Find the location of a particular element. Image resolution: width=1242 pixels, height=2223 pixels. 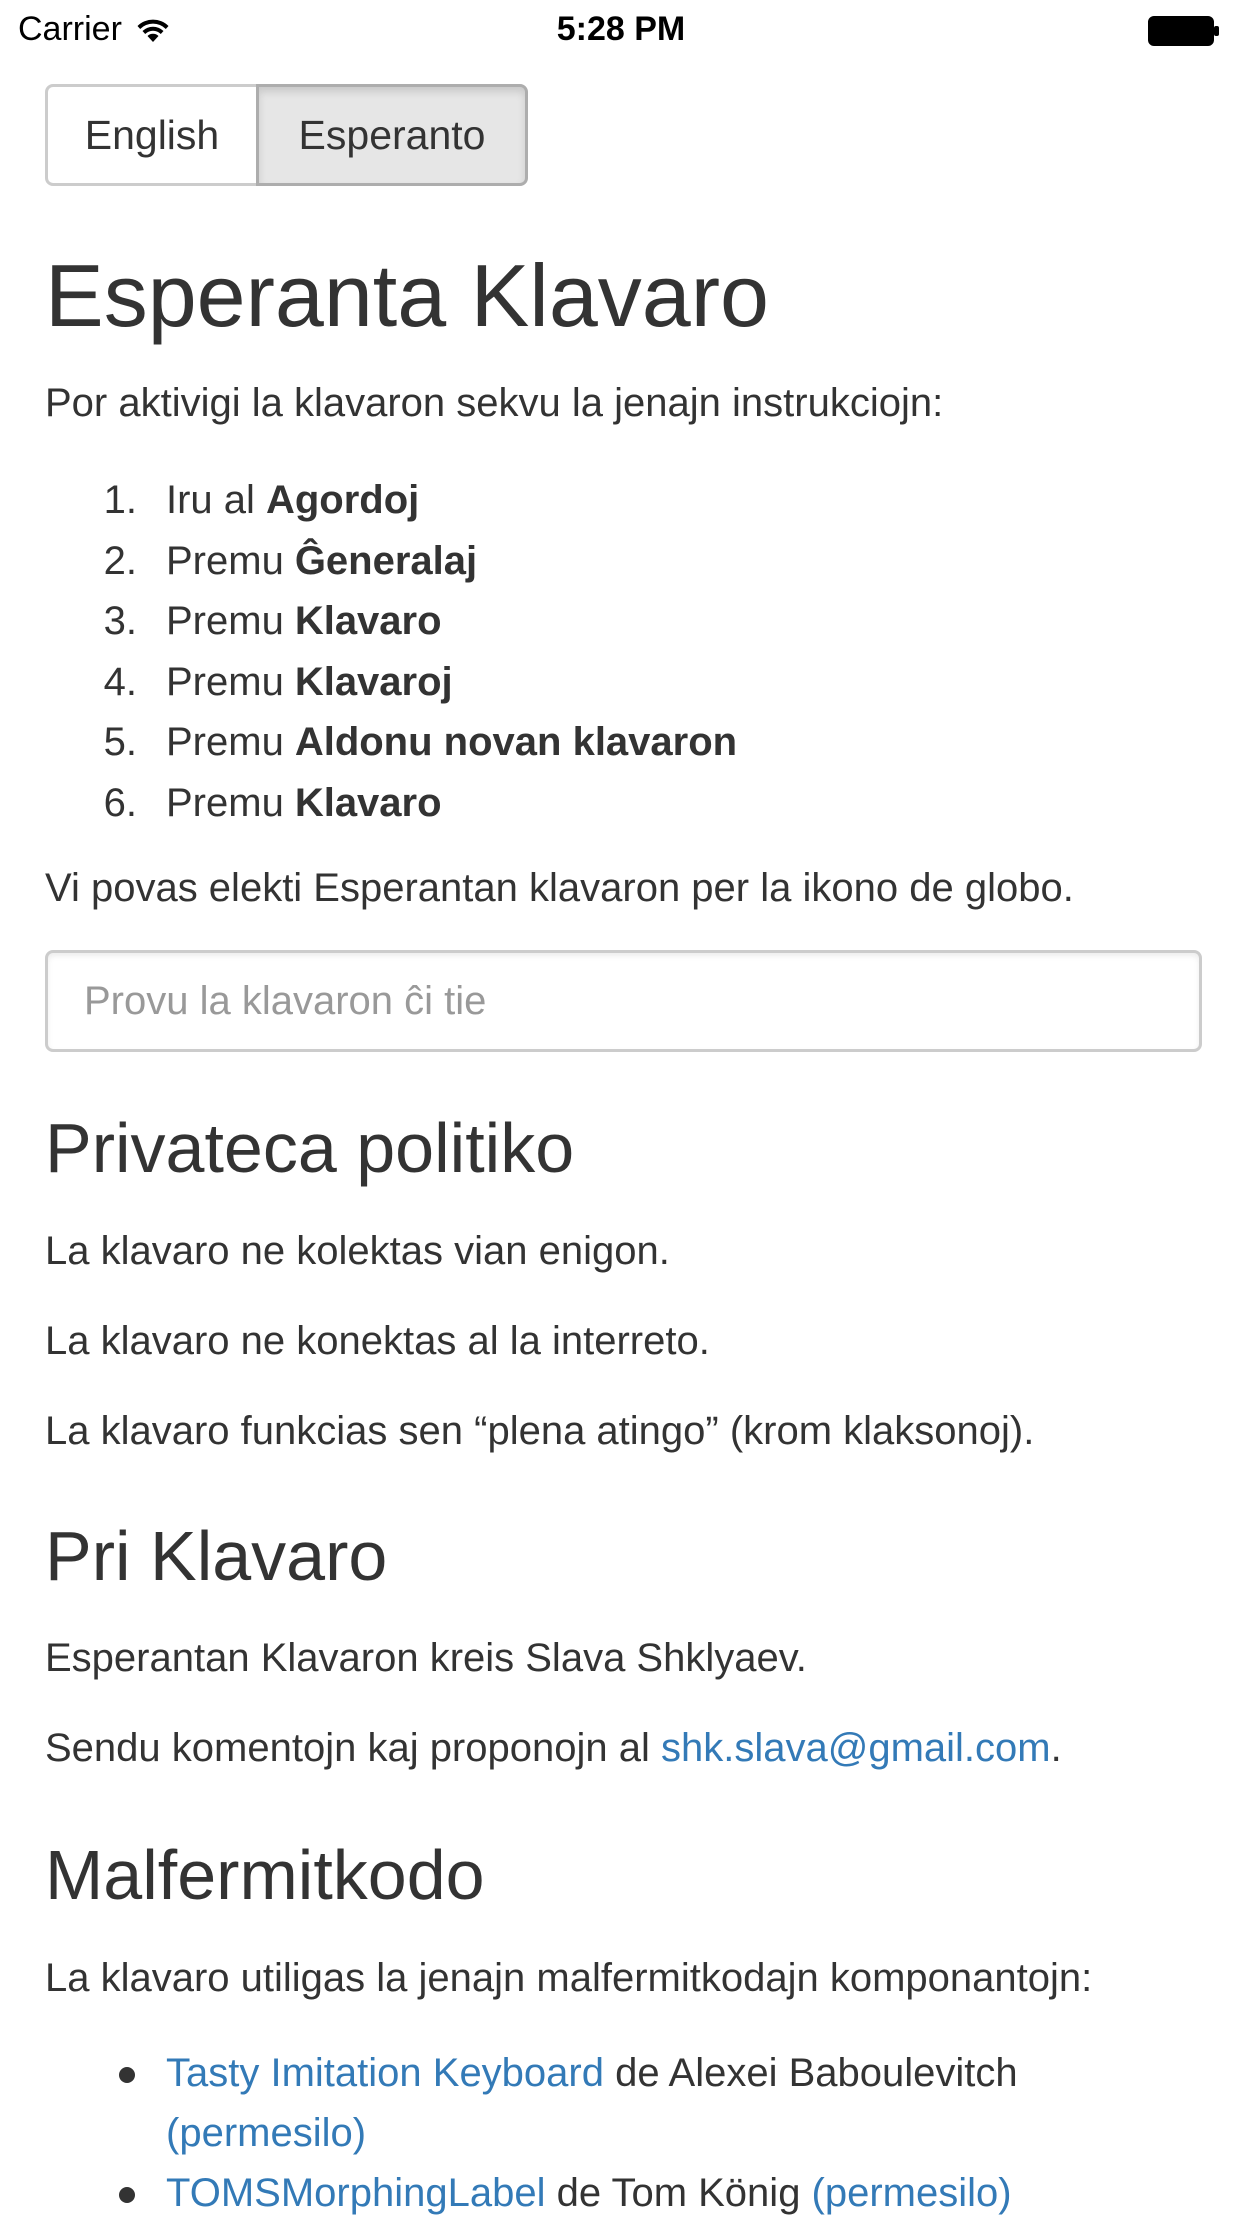

language-option-esperanto: Esperanto is located at coordinates (392, 135).